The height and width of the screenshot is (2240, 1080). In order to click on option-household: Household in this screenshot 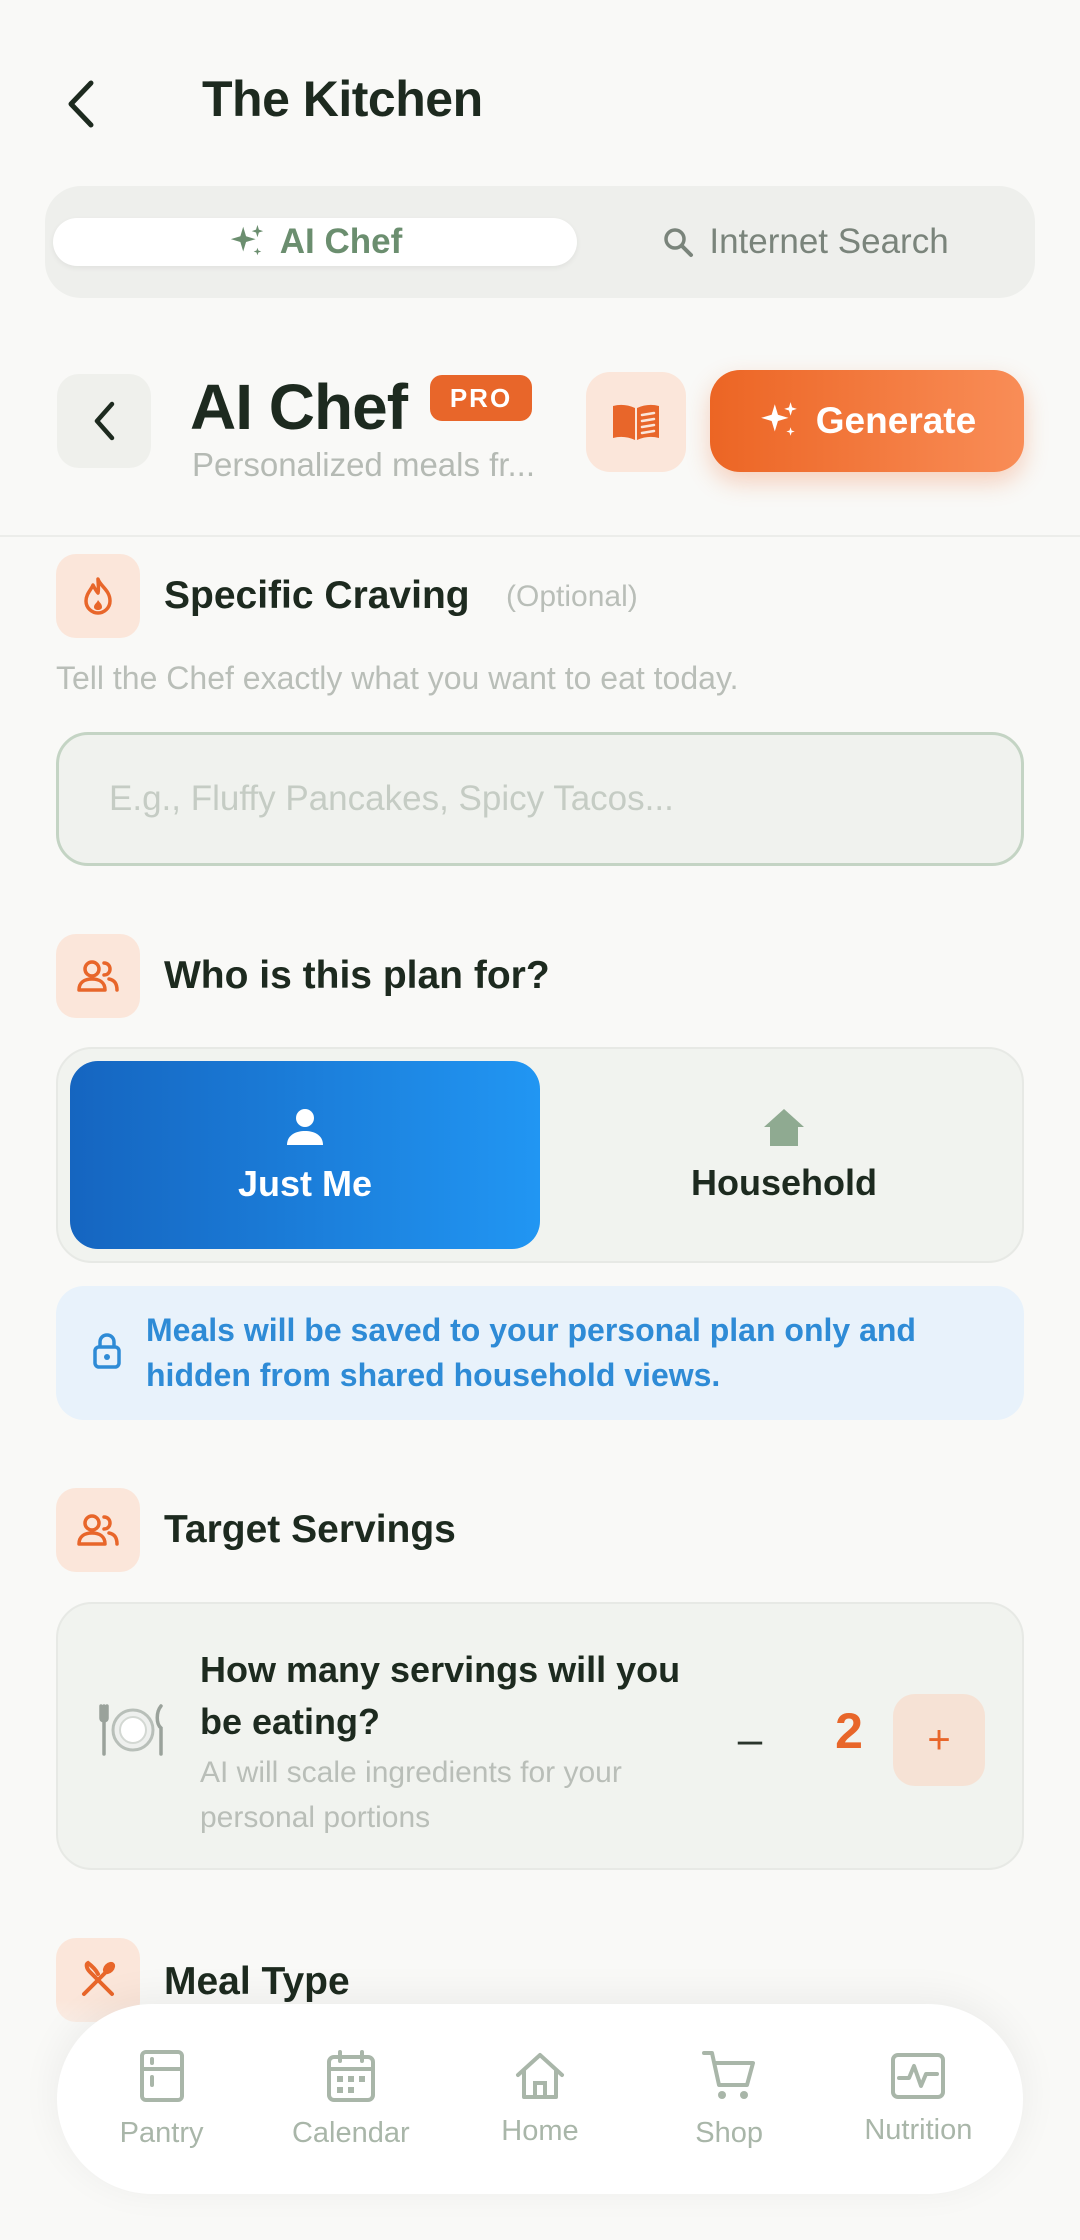, I will do `click(784, 1155)`.